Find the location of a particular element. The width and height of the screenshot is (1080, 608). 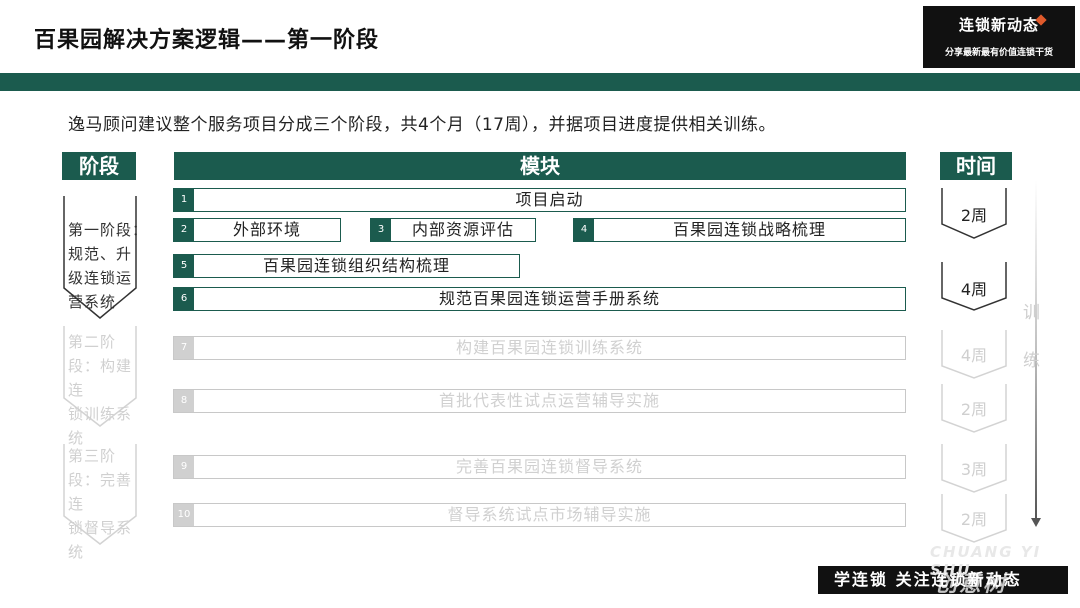

training-char-2: 练 is located at coordinates (1031, 361).